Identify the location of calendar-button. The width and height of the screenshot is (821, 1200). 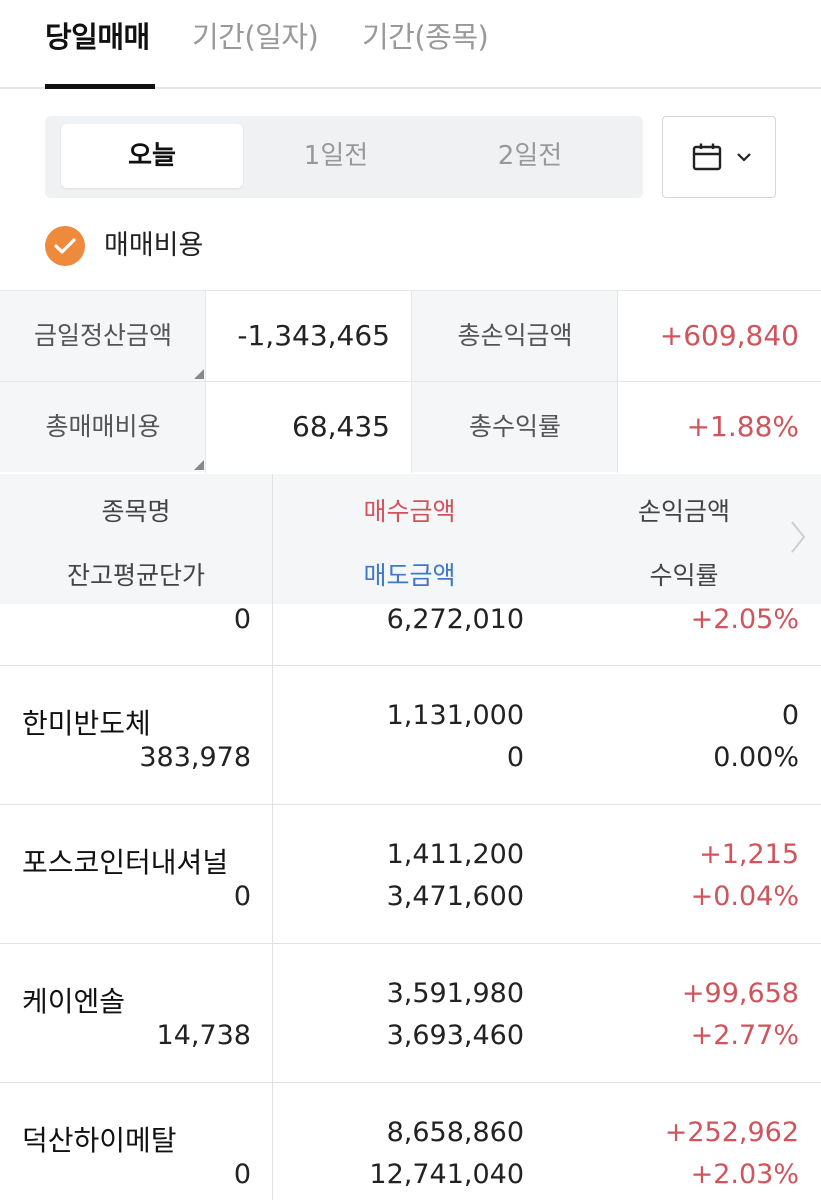
(719, 157).